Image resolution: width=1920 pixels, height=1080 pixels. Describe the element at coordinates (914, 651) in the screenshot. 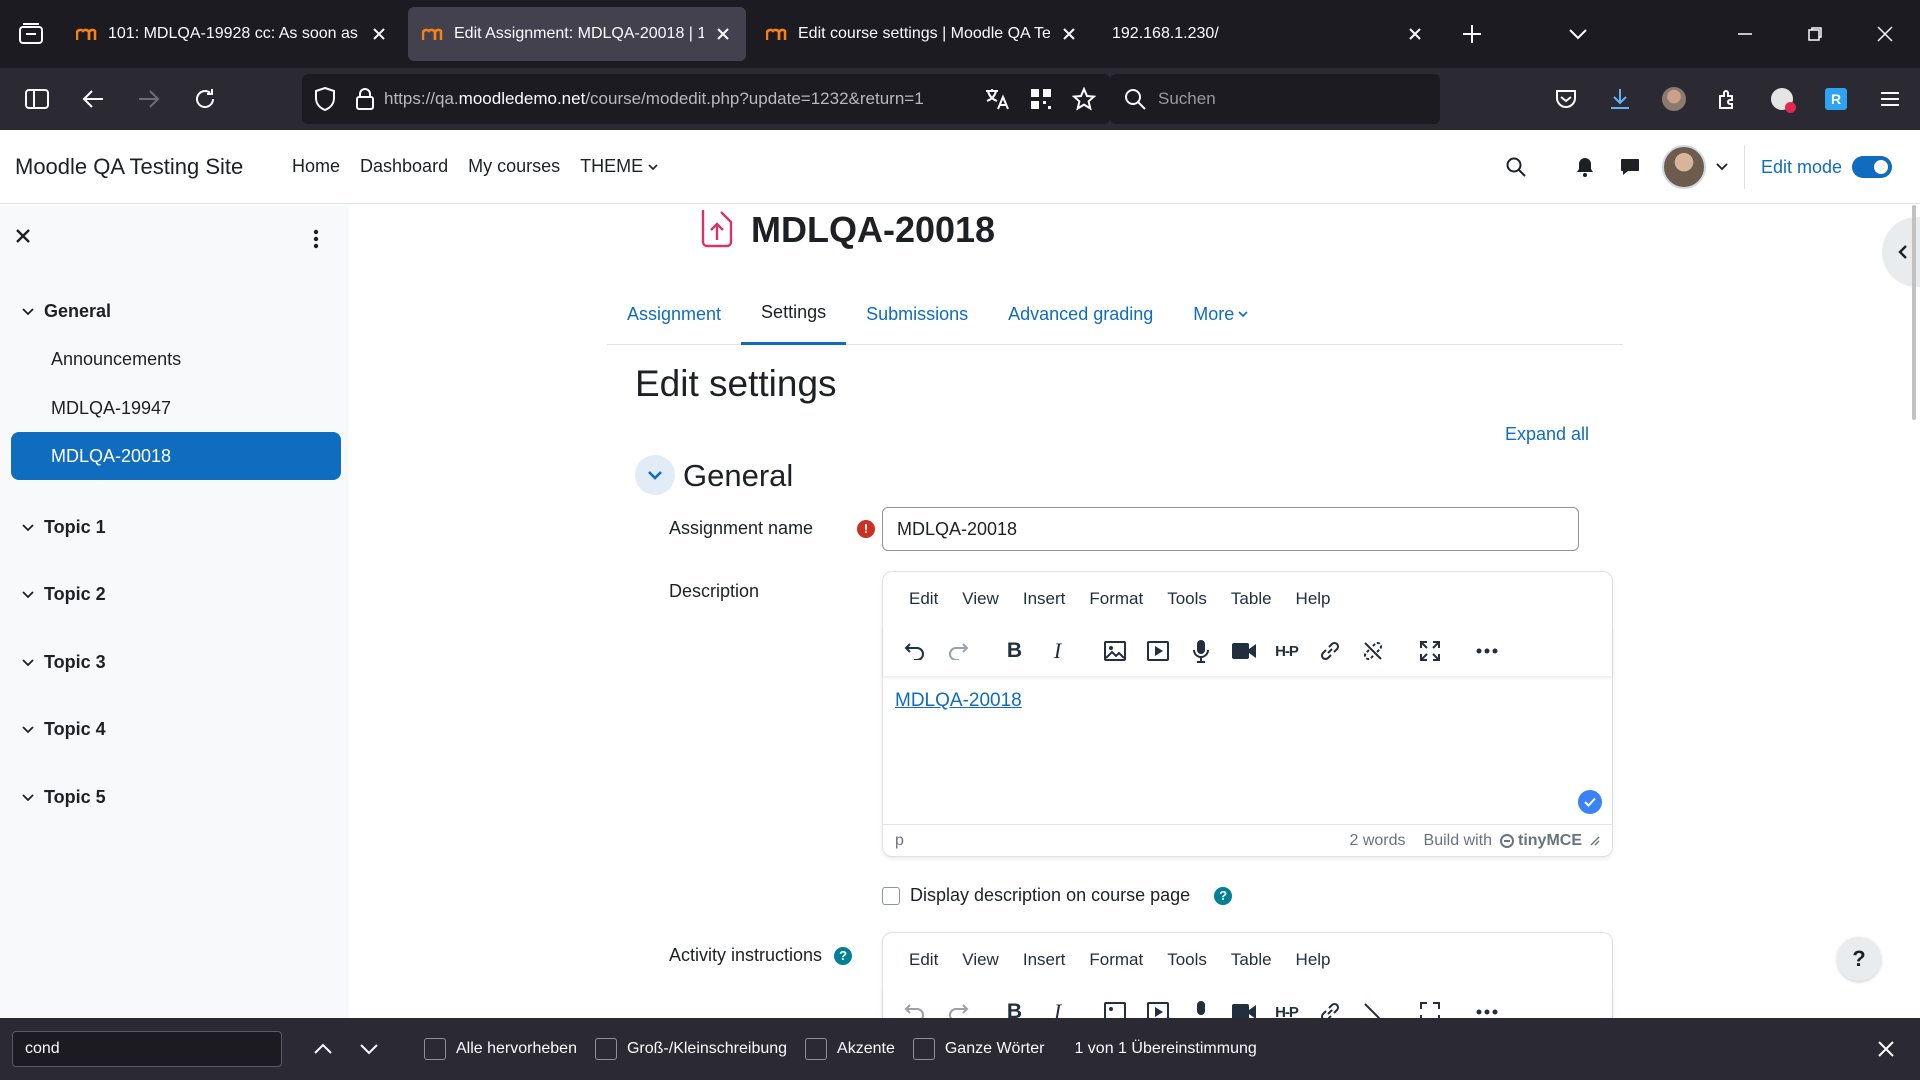

I see `undo-icon` at that location.